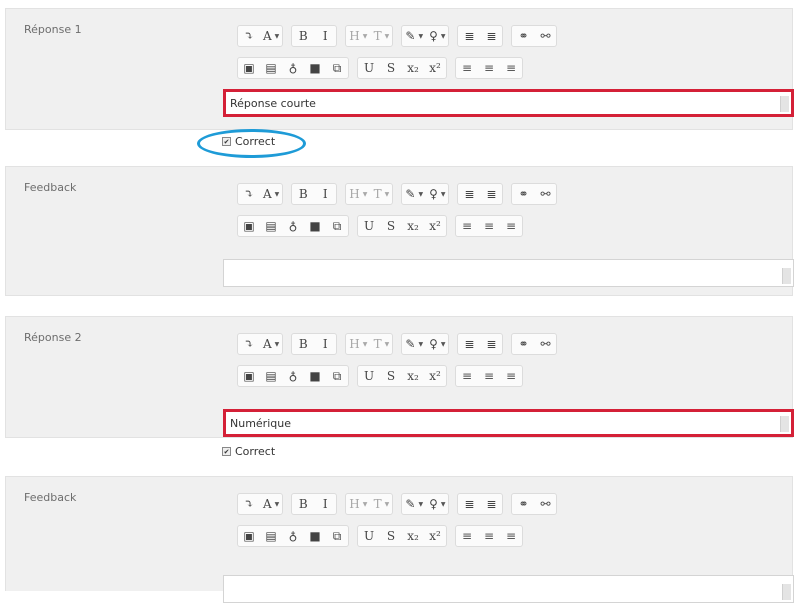 The height and width of the screenshot is (603, 797). What do you see at coordinates (248, 451) in the screenshot?
I see `correct-checkbox-2: ✔ Correct` at bounding box center [248, 451].